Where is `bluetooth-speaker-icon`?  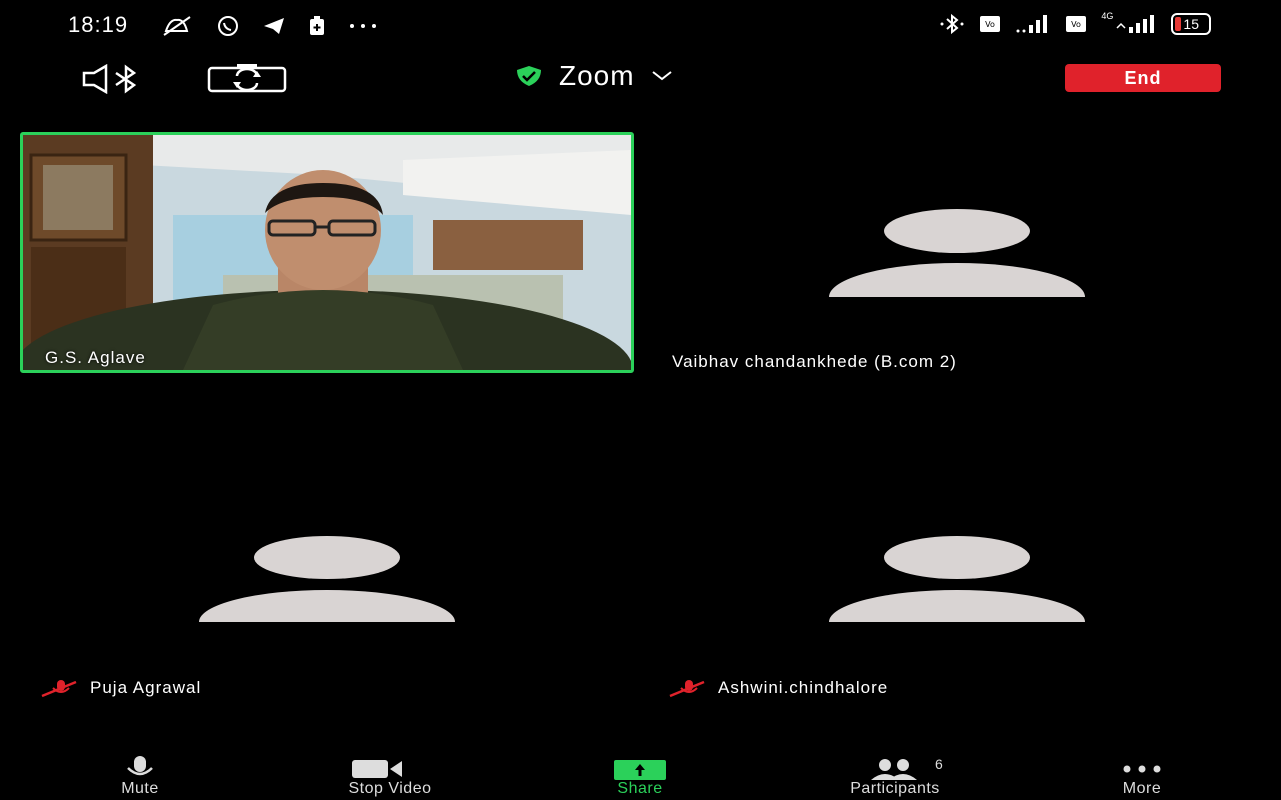
bluetooth-speaker-icon is located at coordinates (109, 79).